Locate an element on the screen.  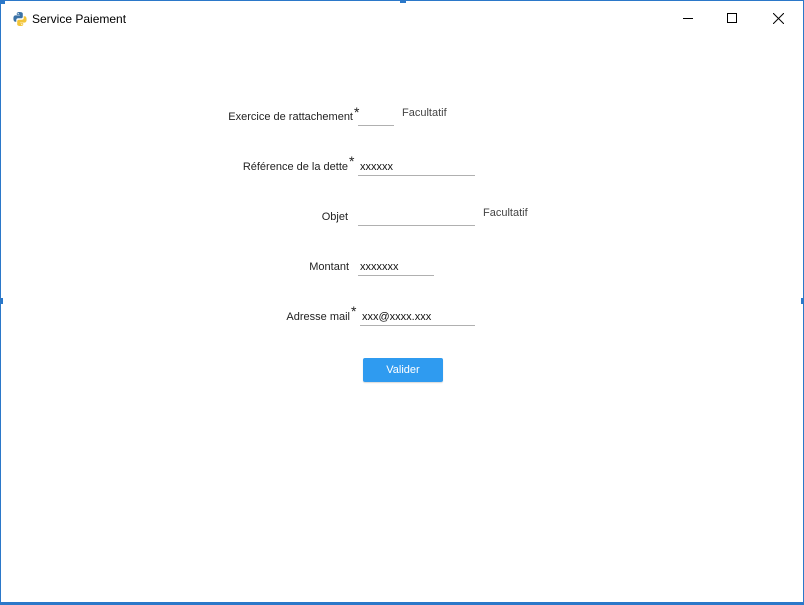
reference-required-mark: * is located at coordinates (352, 161).